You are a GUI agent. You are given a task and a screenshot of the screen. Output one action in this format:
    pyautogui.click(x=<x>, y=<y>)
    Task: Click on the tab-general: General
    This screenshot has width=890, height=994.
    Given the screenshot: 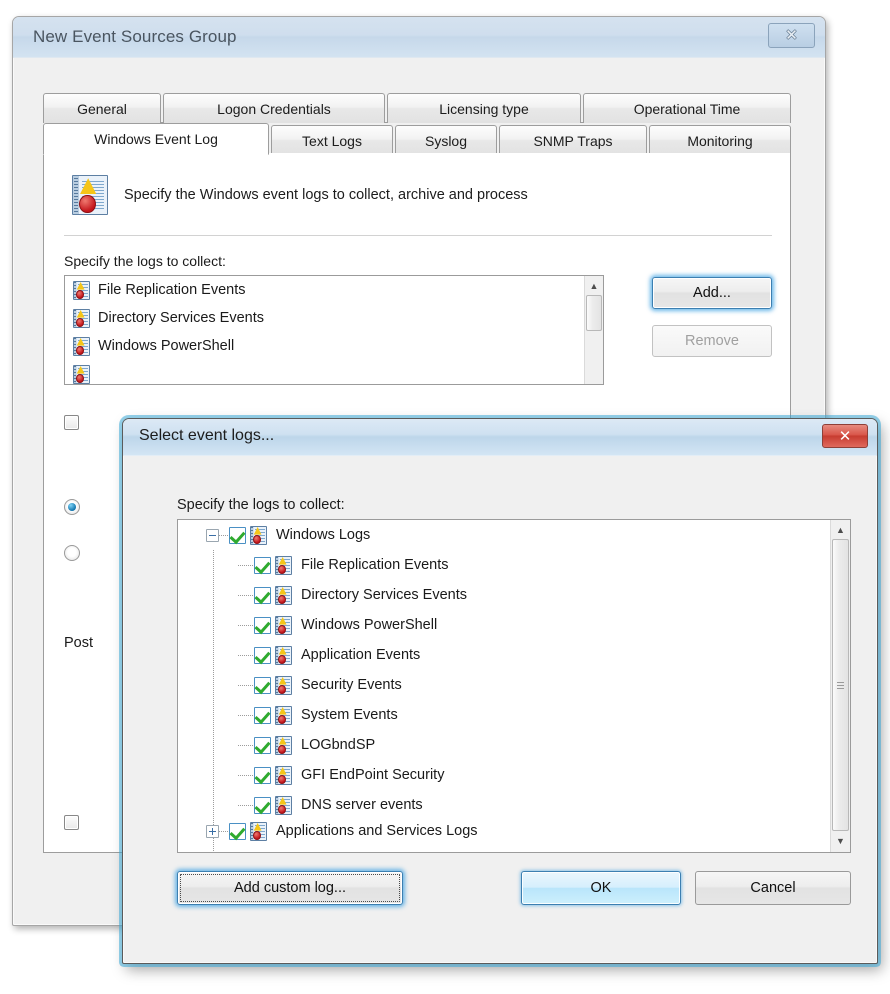 What is the action you would take?
    pyautogui.click(x=102, y=108)
    